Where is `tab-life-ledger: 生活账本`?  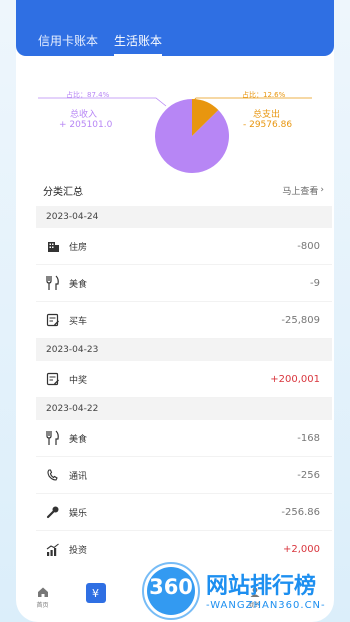 tab-life-ledger: 生活账本 is located at coordinates (138, 28).